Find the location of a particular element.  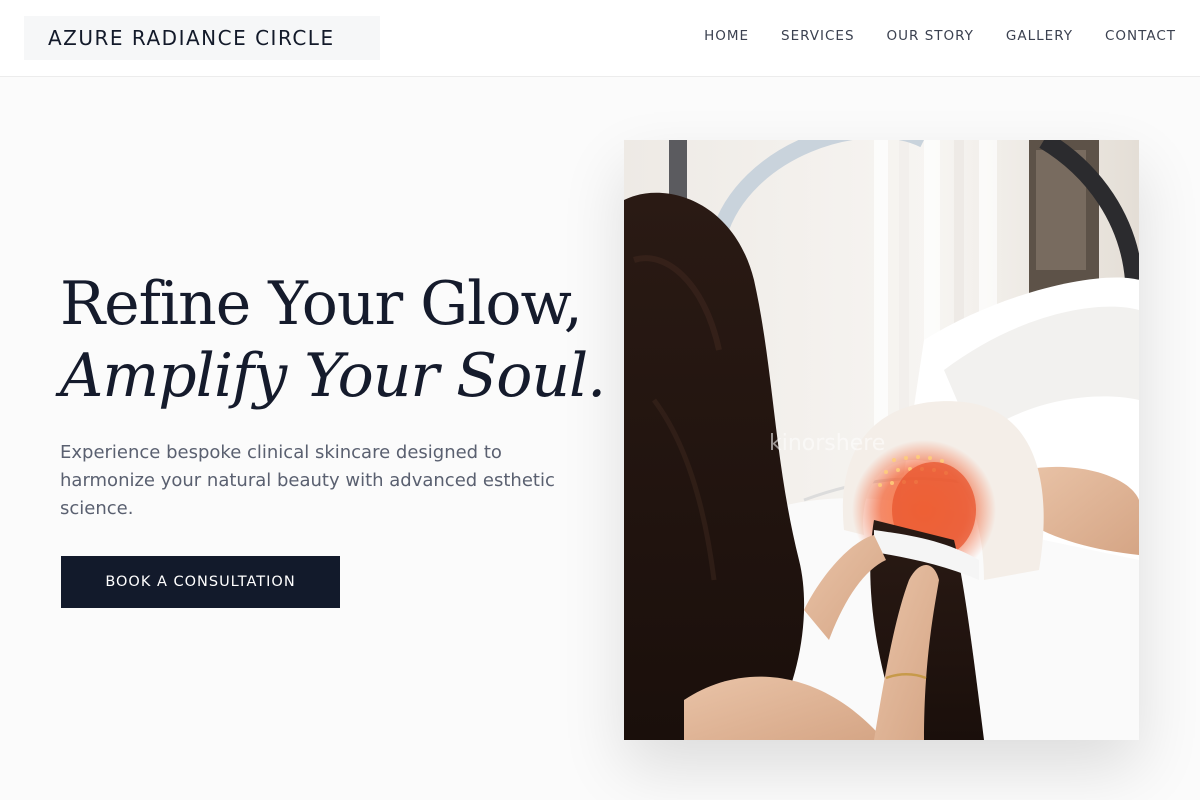

brand-logo: AZURE RADIANCE CIRCLE is located at coordinates (202, 38).